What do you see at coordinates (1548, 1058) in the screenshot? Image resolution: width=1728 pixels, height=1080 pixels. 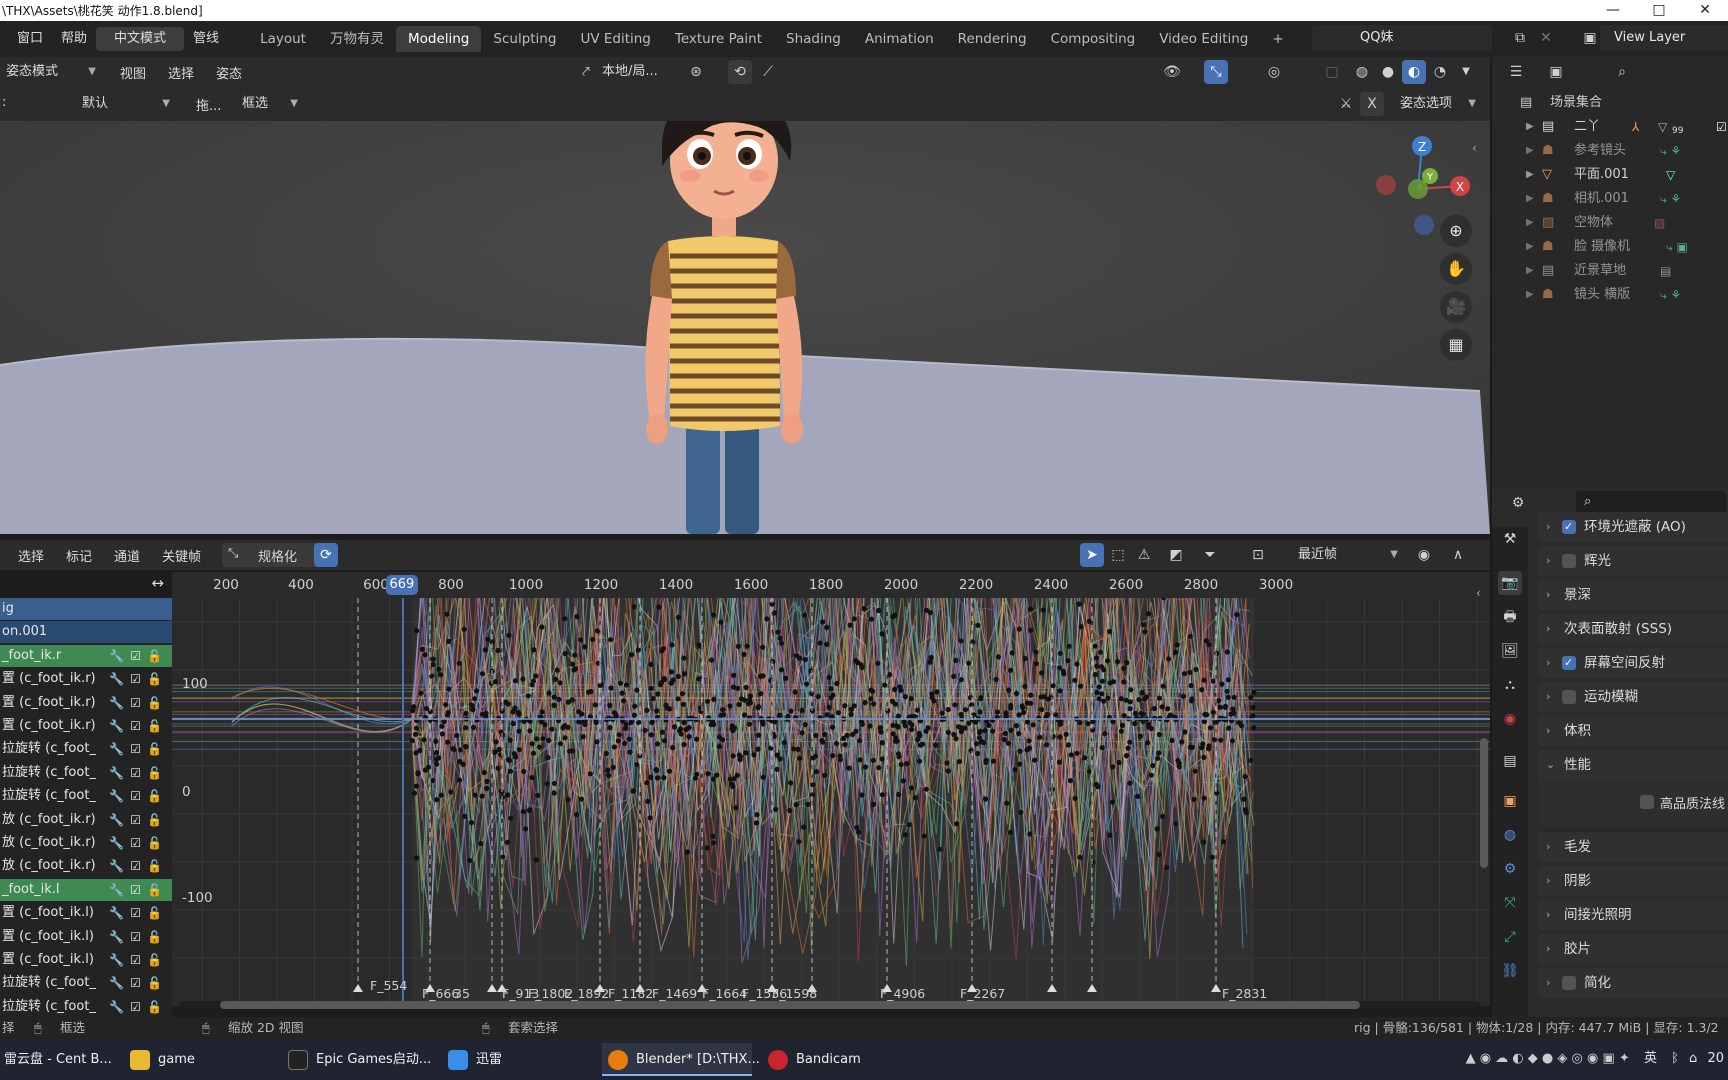 I see `tray-icons: ▲ ◉ ☁ ◐ ◆ ● ◈ ◎ ◉ ▣ ✦` at bounding box center [1548, 1058].